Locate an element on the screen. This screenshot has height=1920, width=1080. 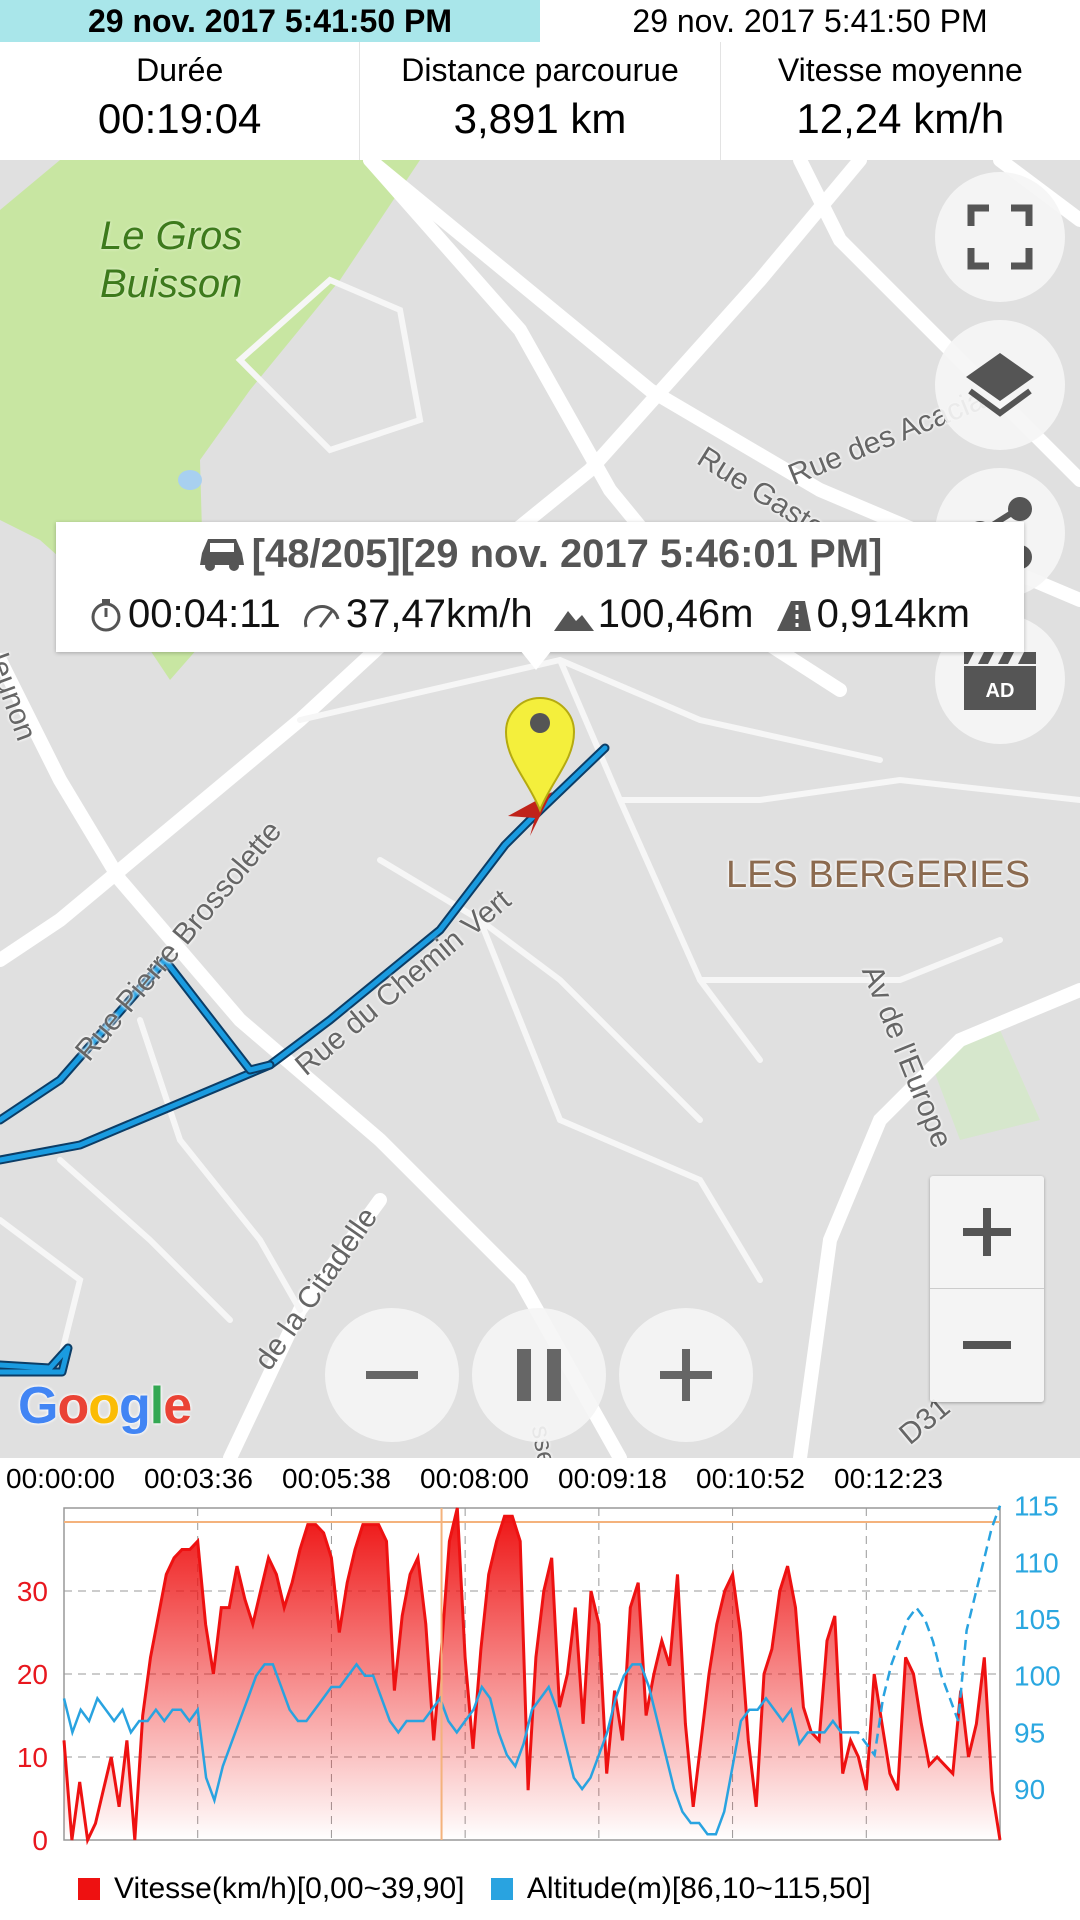
legend-swatch-speed is located at coordinates (89, 1889).